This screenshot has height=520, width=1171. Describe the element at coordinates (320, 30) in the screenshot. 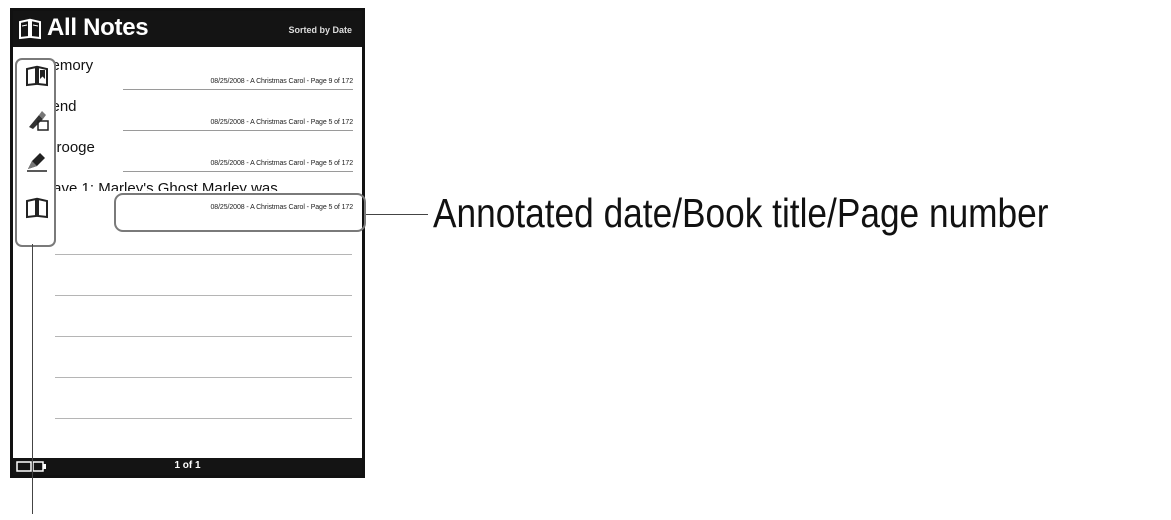

I see `sort-label: Sorted by Date` at that location.